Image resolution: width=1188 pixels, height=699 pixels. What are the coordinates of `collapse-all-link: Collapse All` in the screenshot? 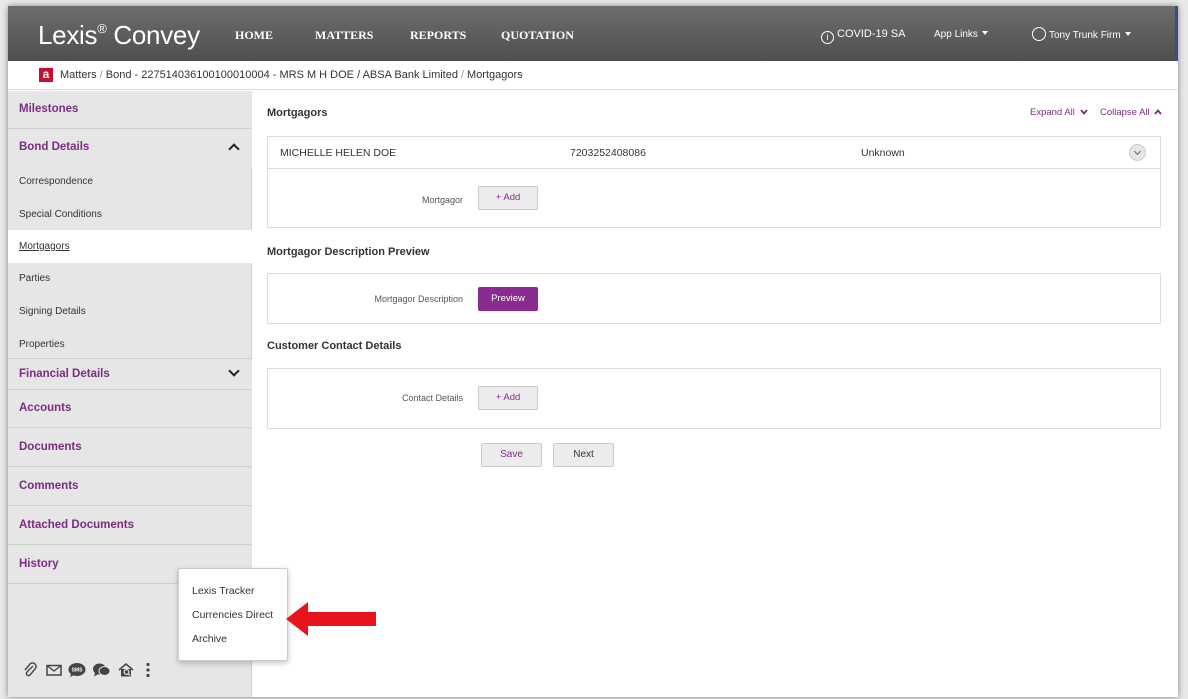 It's located at (1131, 112).